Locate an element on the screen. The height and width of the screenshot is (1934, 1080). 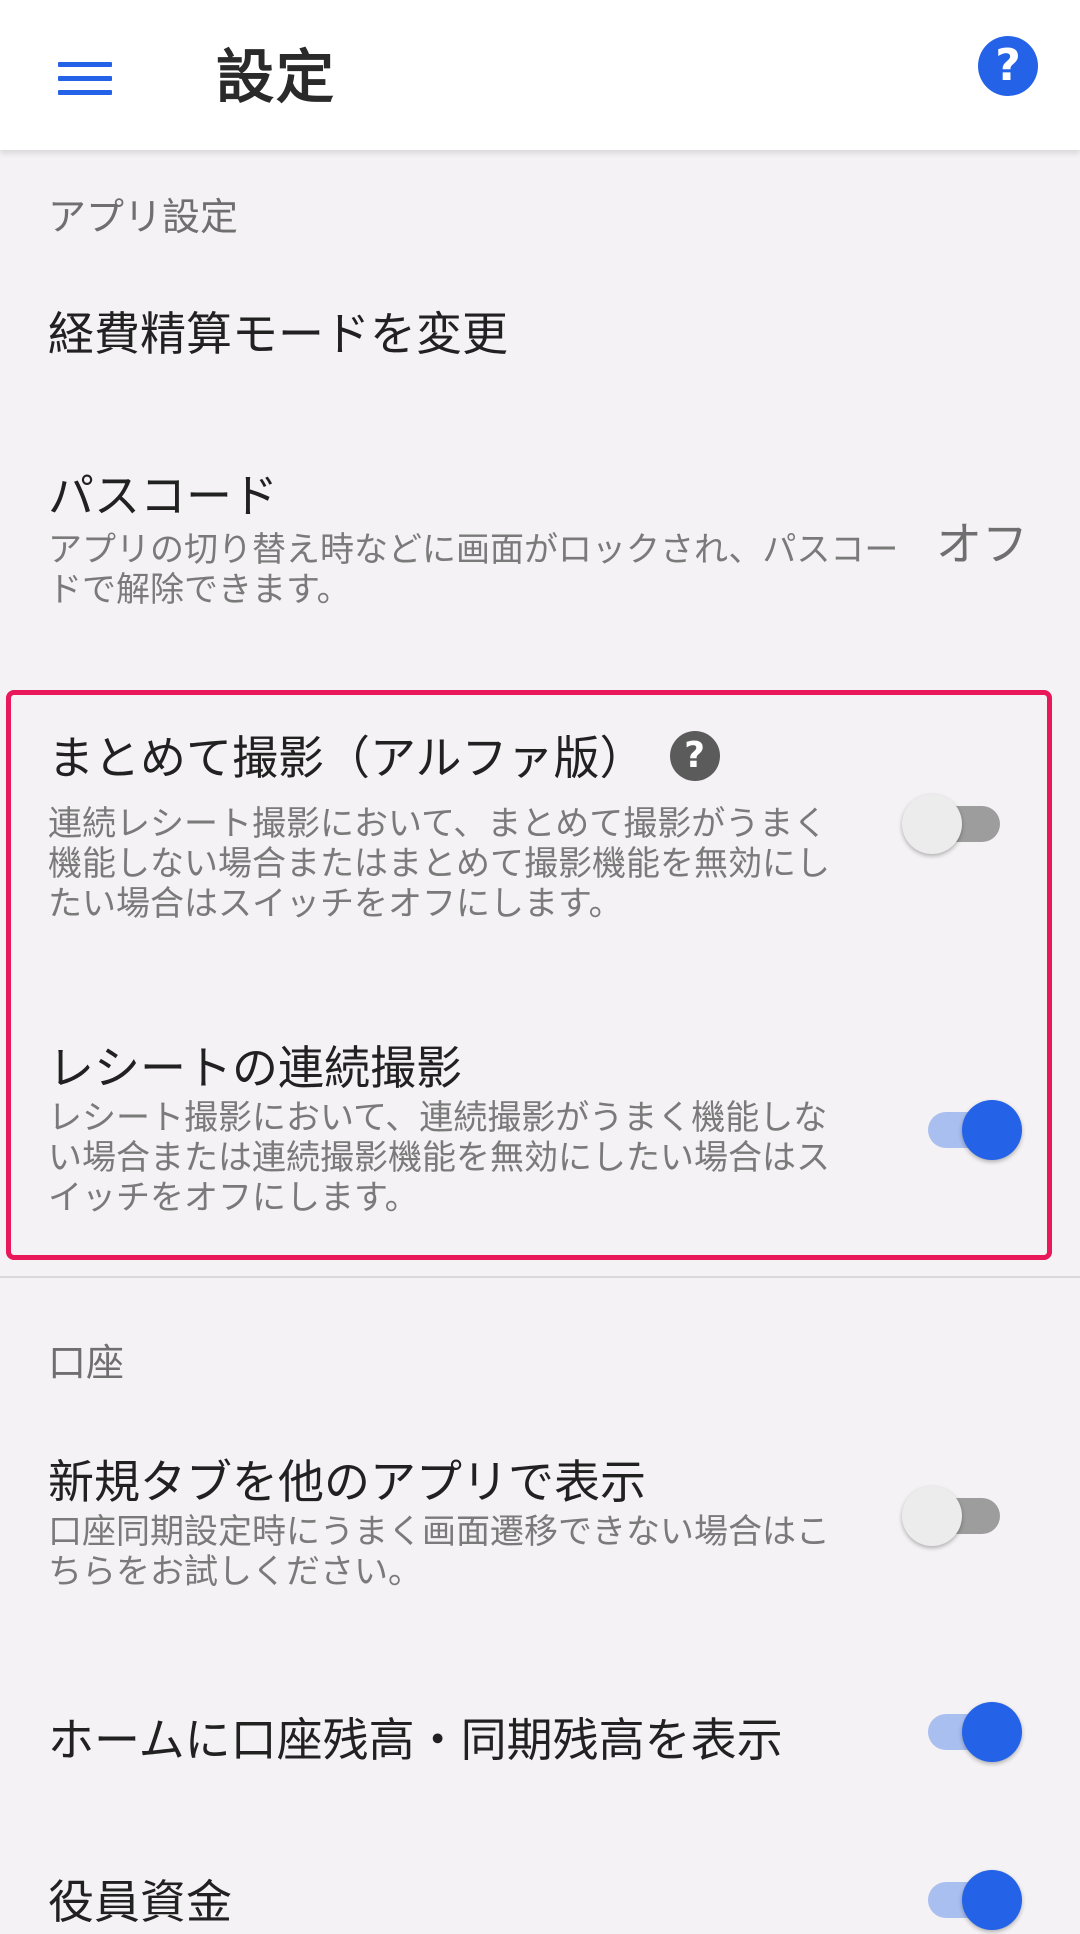
setting-officer-funds-title: 役員資金 is located at coordinates (140, 1902).